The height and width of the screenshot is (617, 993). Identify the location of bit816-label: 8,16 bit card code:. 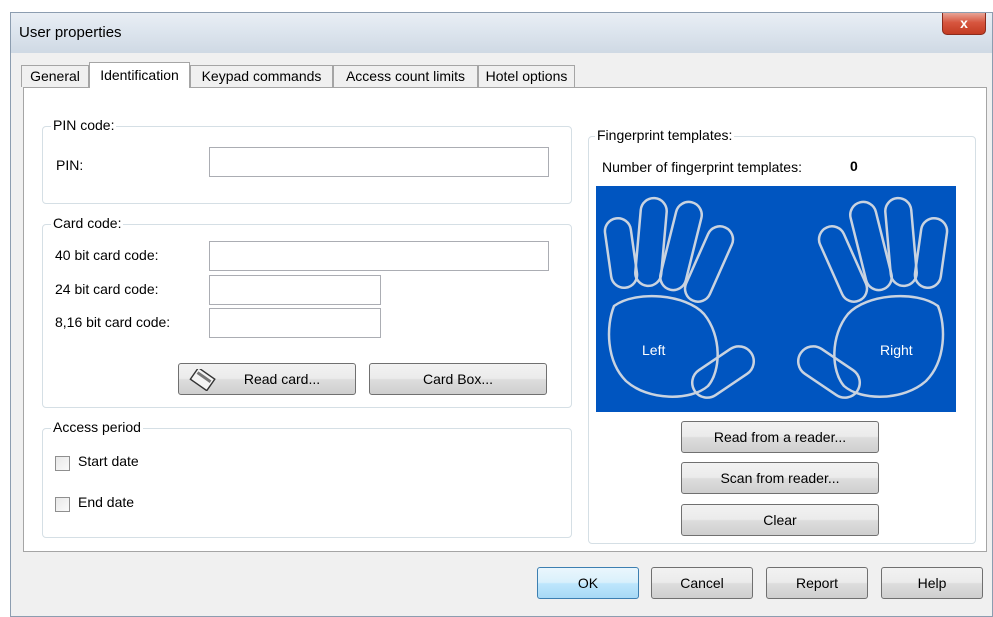
(113, 322).